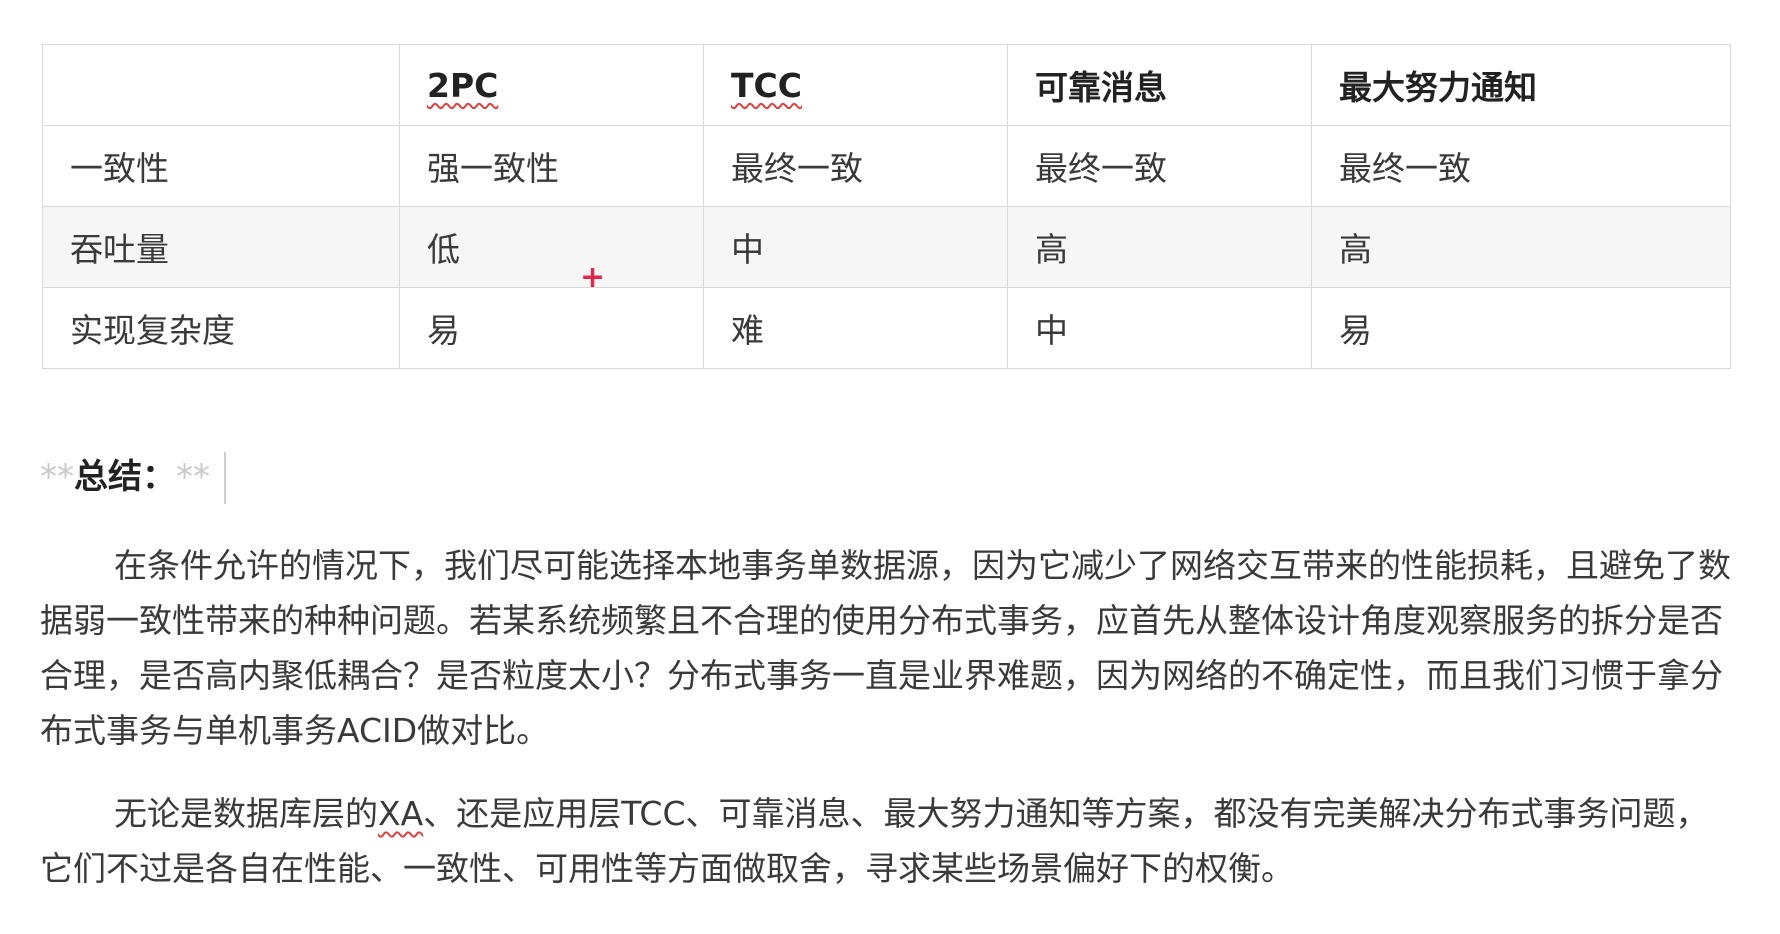  Describe the element at coordinates (551, 247) in the screenshot. I see `table-cell: 低` at that location.